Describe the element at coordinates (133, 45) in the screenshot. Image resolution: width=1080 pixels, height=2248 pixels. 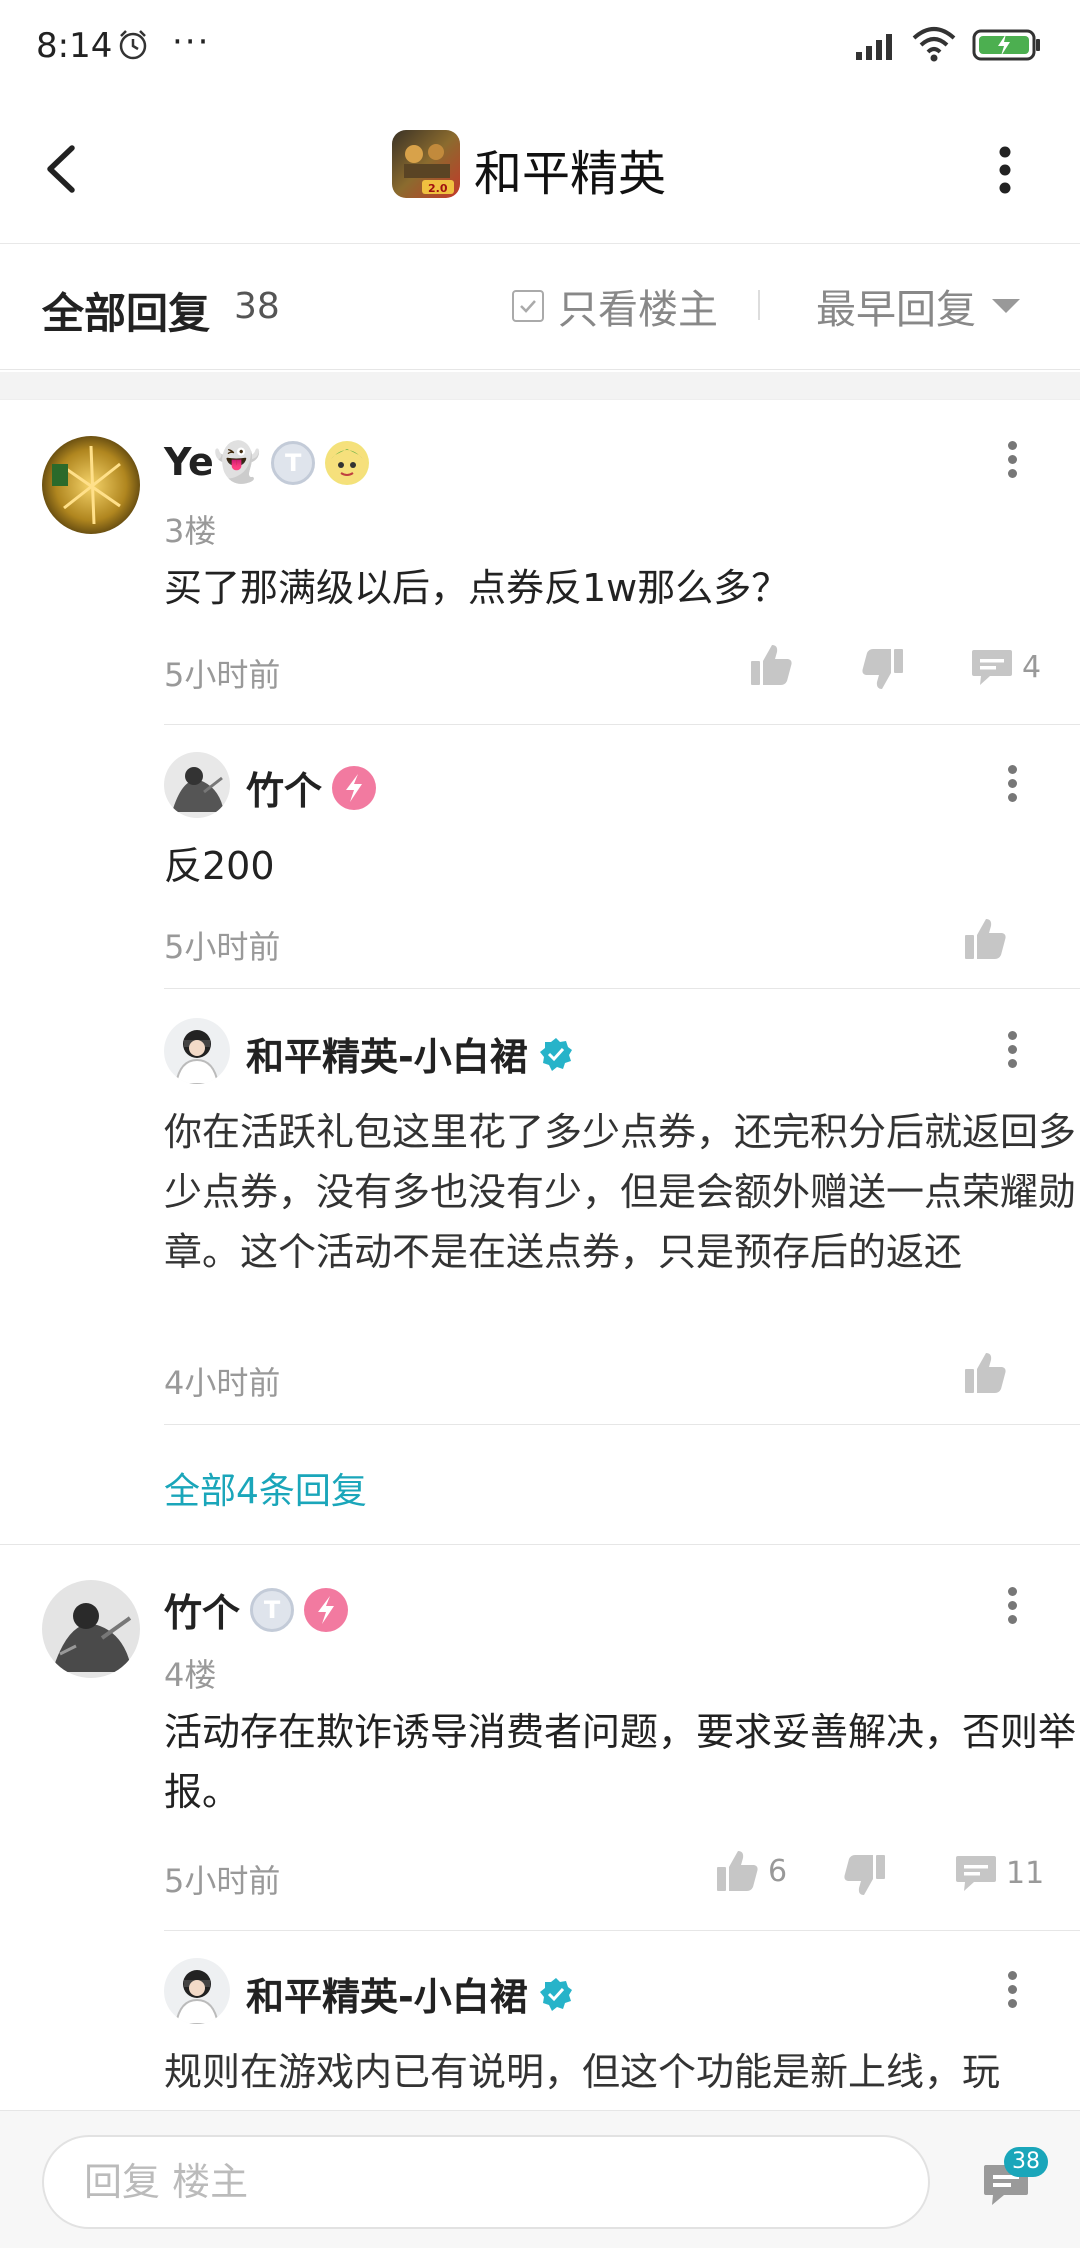
I see `alarm-icon` at that location.